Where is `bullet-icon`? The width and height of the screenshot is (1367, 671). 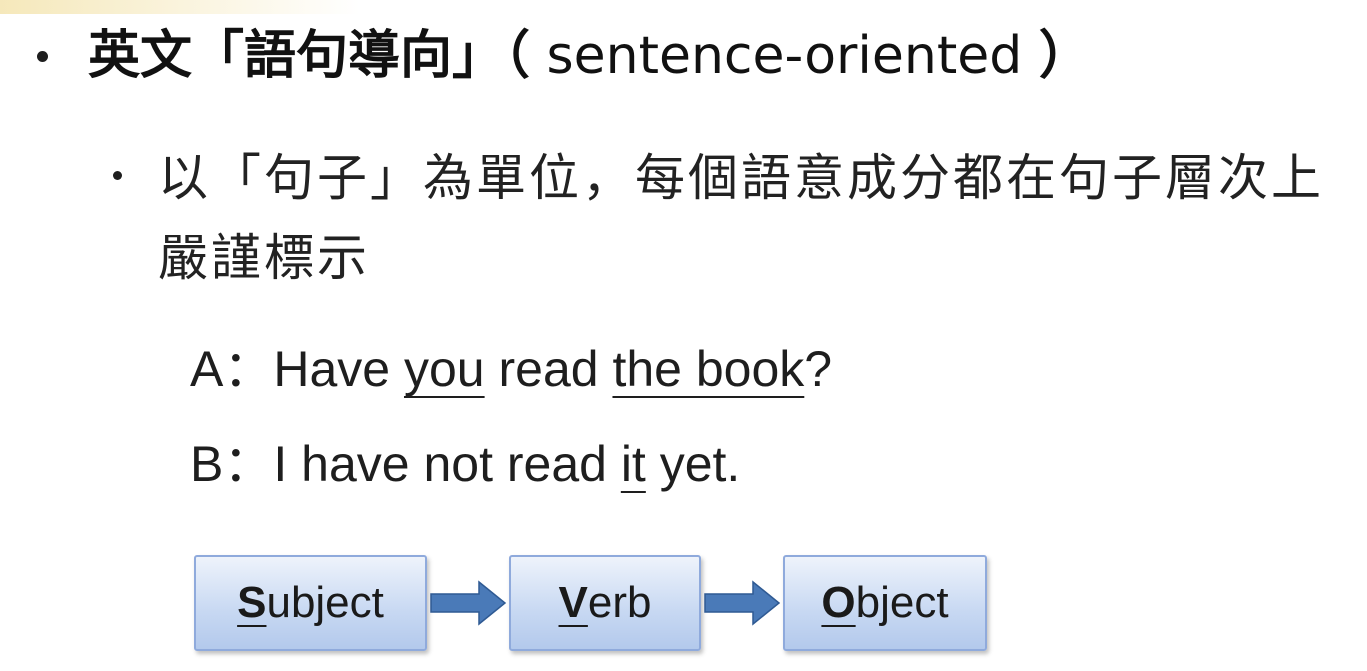
bullet-icon is located at coordinates (42, 56).